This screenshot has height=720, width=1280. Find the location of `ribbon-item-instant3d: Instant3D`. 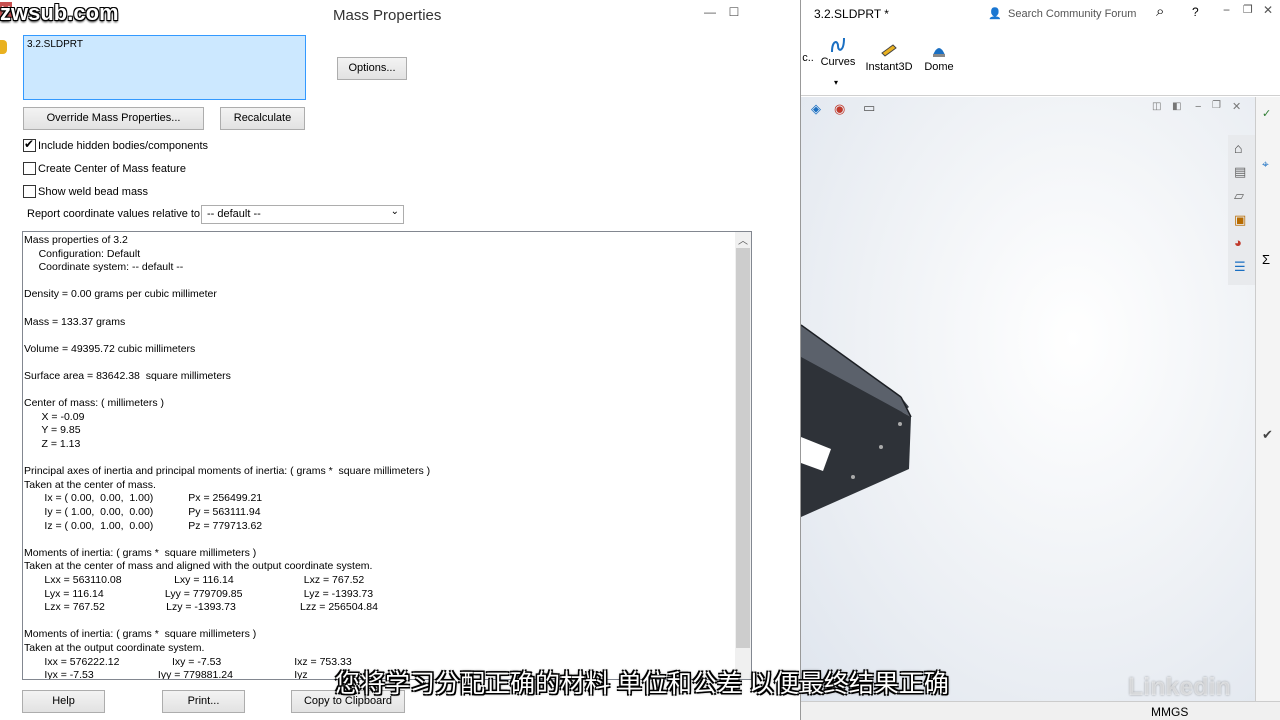

ribbon-item-instant3d: Instant3D is located at coordinates (889, 57).